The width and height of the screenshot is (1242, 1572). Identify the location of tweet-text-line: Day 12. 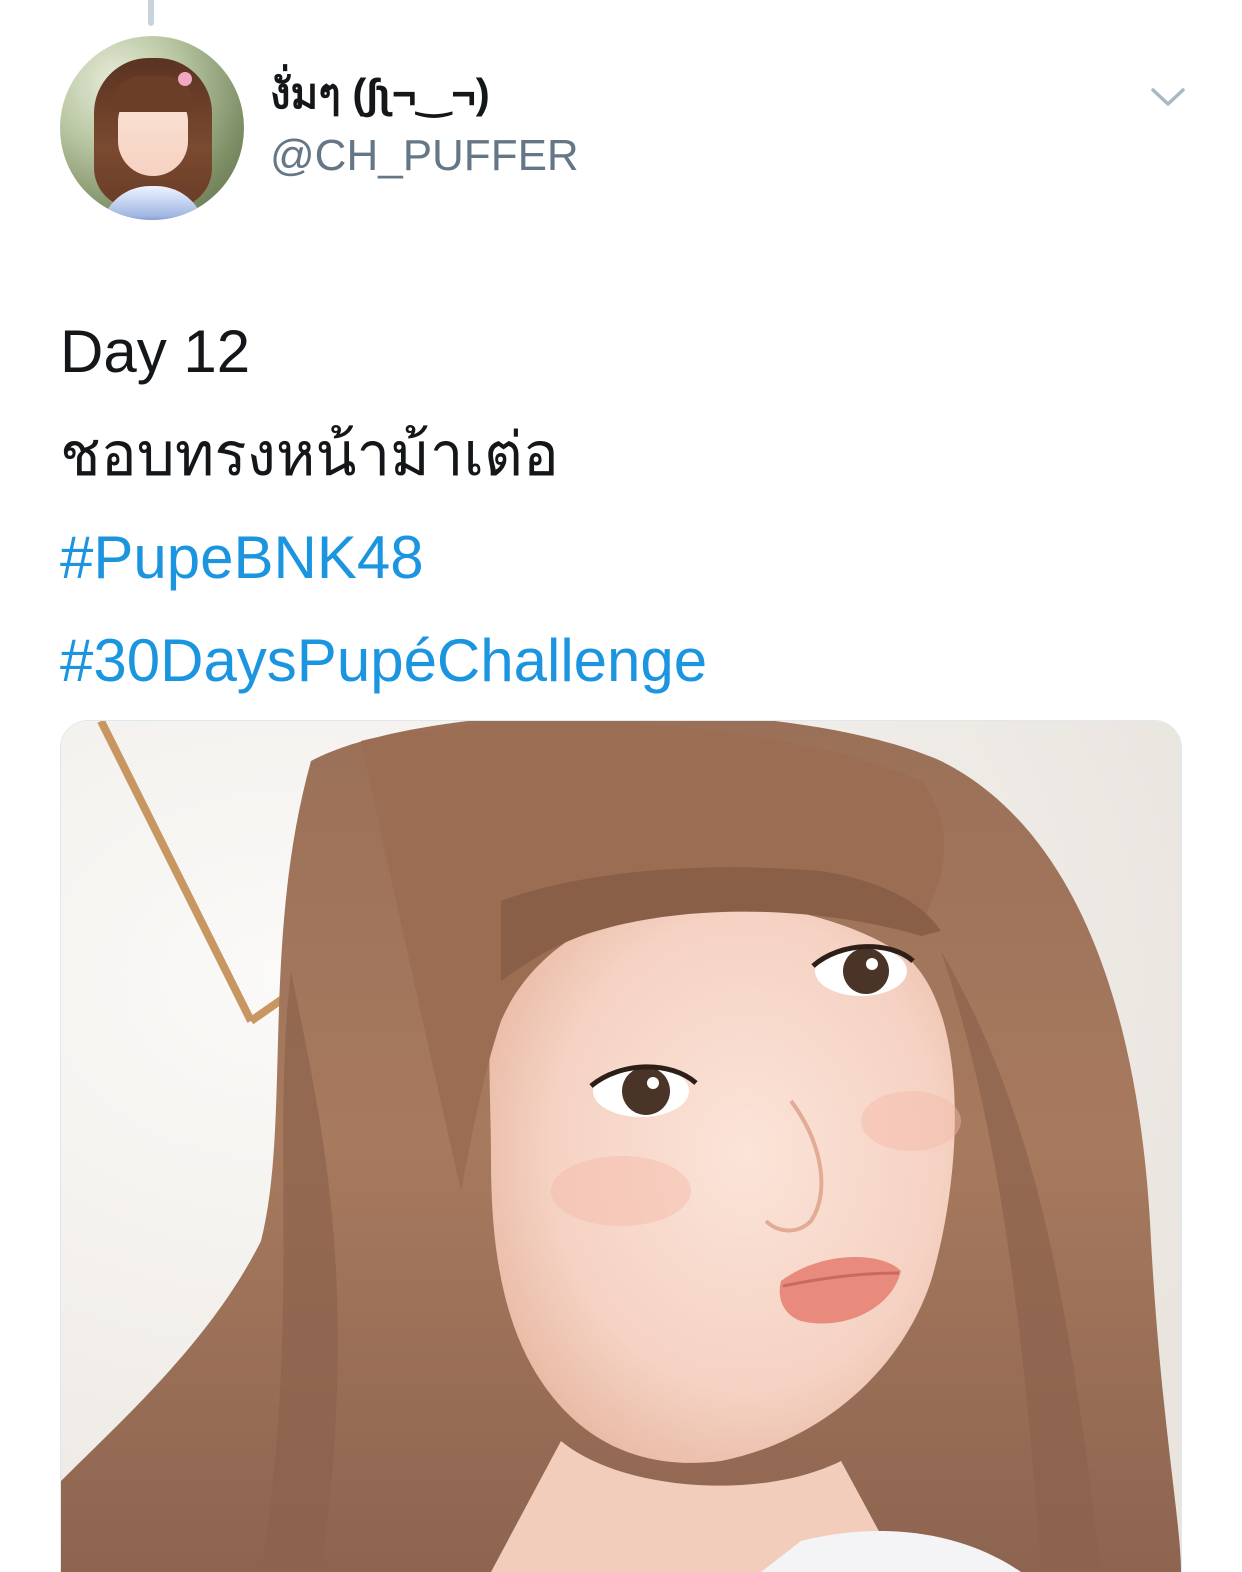
(155, 351).